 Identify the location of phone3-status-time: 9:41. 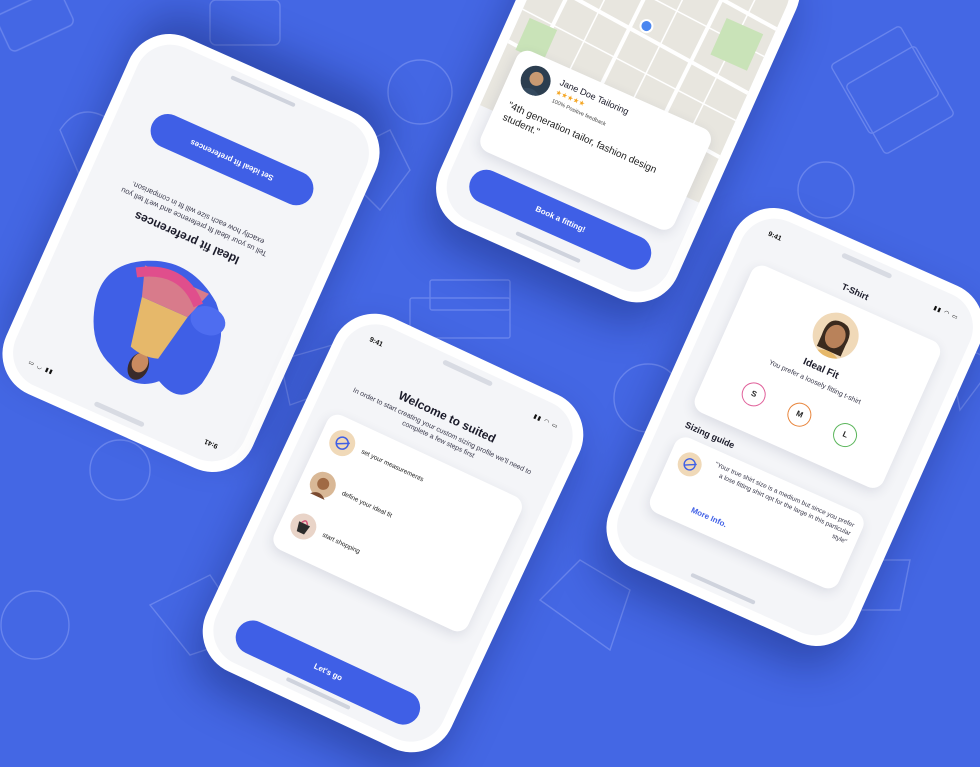
(376, 342).